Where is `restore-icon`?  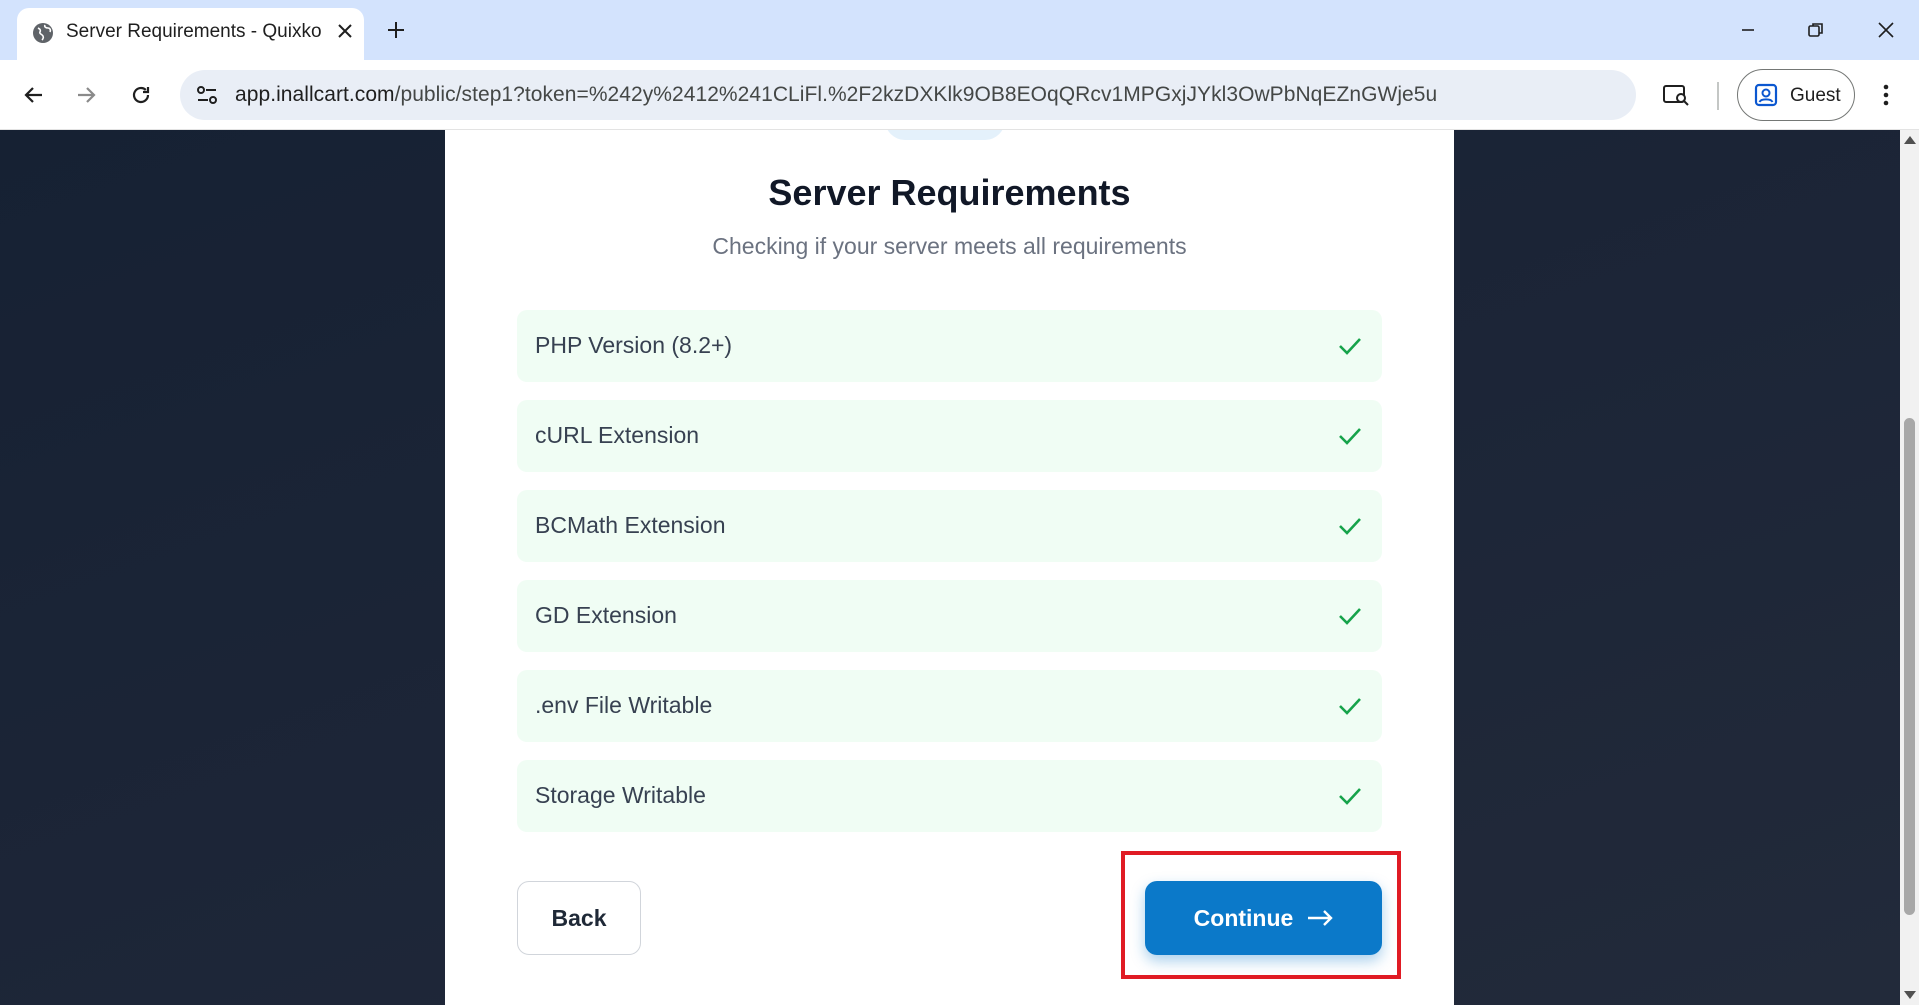 restore-icon is located at coordinates (1816, 30).